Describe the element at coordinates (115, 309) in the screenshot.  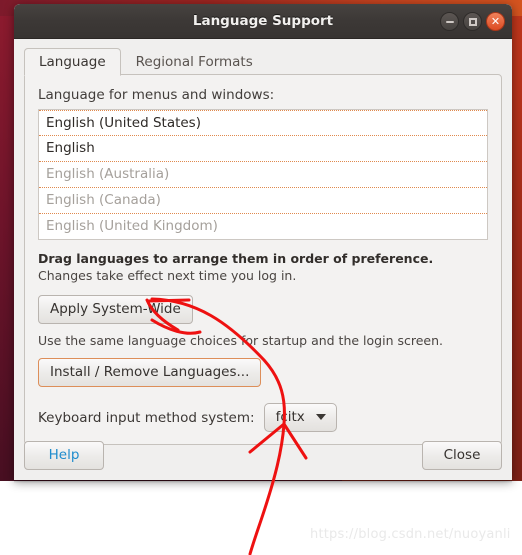
I see `apply-system-wide-button: Apply System-Wide` at that location.